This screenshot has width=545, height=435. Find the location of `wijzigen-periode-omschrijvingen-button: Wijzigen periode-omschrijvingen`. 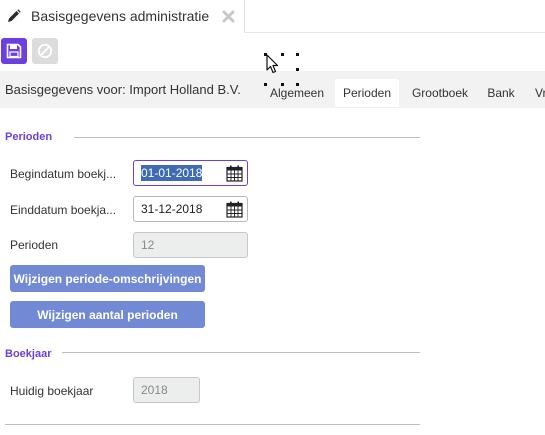

wijzigen-periode-omschrijvingen-button: Wijzigen periode-omschrijvingen is located at coordinates (107, 278).